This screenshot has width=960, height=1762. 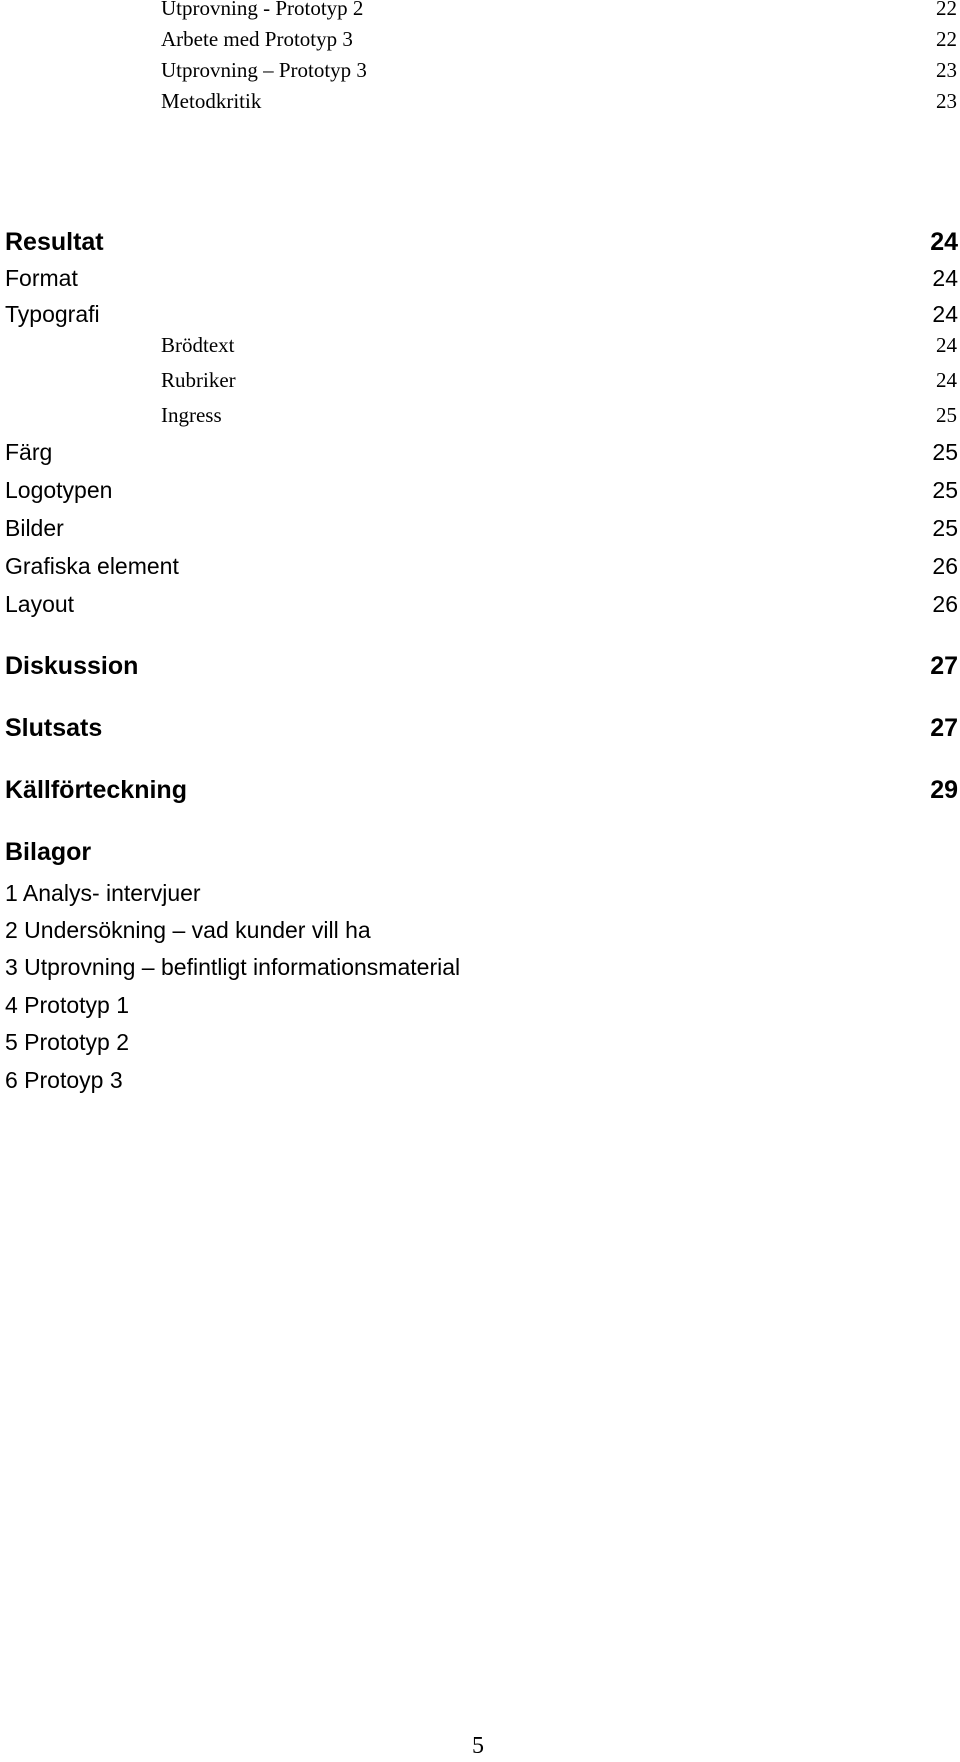 What do you see at coordinates (480, 729) in the screenshot?
I see `toc-section-slutsats: Slutsats 27` at bounding box center [480, 729].